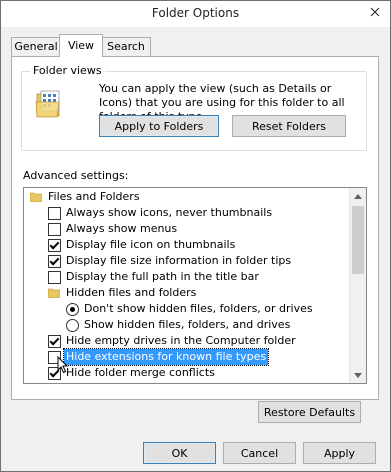  What do you see at coordinates (47, 104) in the screenshot?
I see `folder-view-icon` at bounding box center [47, 104].